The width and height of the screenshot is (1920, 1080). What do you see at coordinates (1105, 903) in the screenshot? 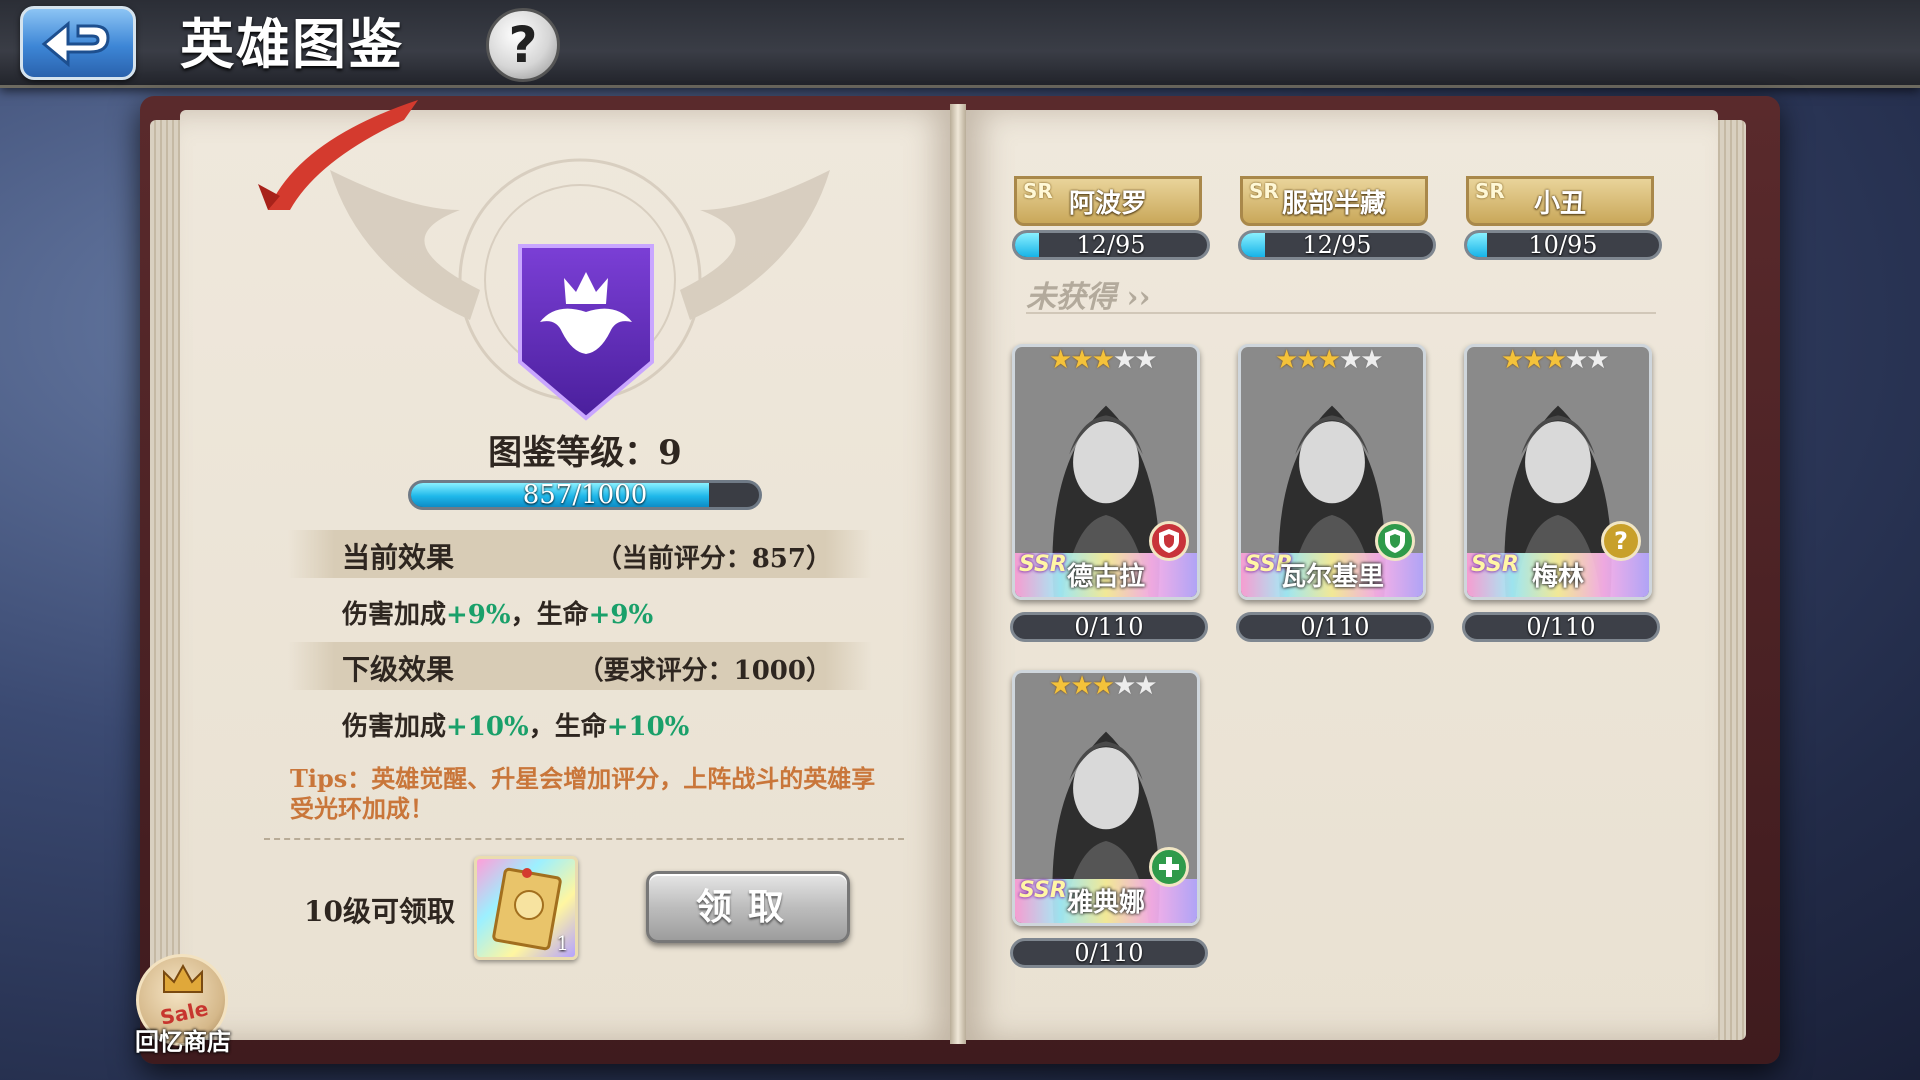
I see `hero-name: 雅典娜` at bounding box center [1105, 903].